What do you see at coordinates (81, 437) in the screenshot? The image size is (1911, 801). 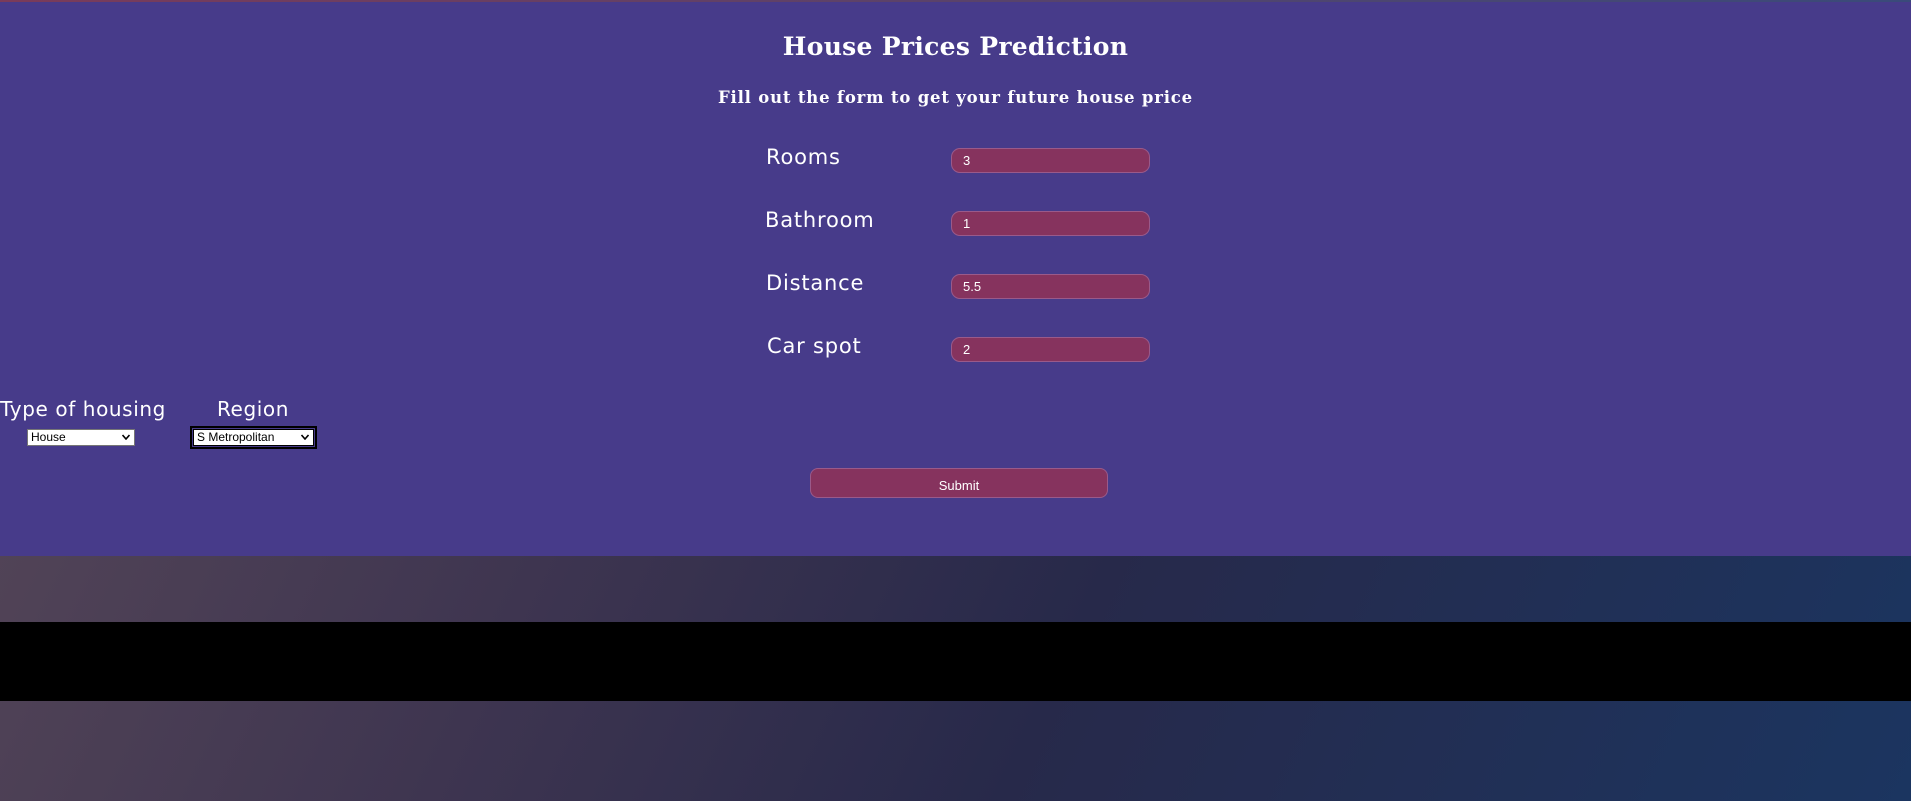 I see `type-of-housing-select: House` at bounding box center [81, 437].